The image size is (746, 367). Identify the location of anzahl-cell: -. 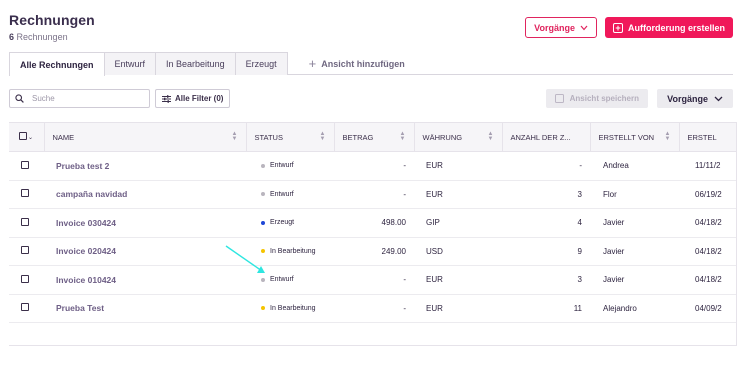
(546, 166).